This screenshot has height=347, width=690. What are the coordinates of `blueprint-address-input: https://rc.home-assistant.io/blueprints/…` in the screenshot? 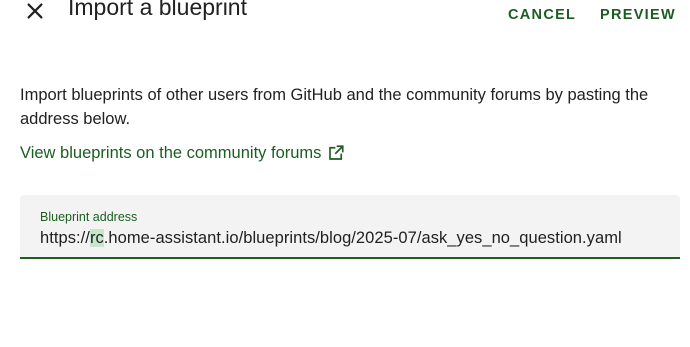 It's located at (331, 238).